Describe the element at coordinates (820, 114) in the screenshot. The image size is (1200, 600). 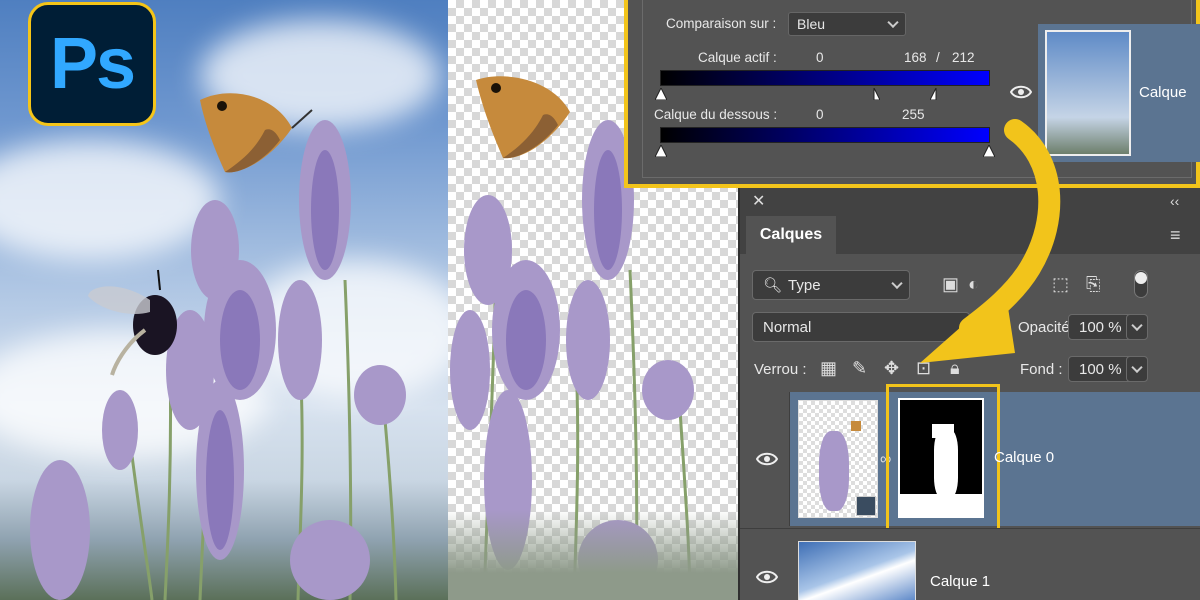
I see `underlying-low: 0` at that location.